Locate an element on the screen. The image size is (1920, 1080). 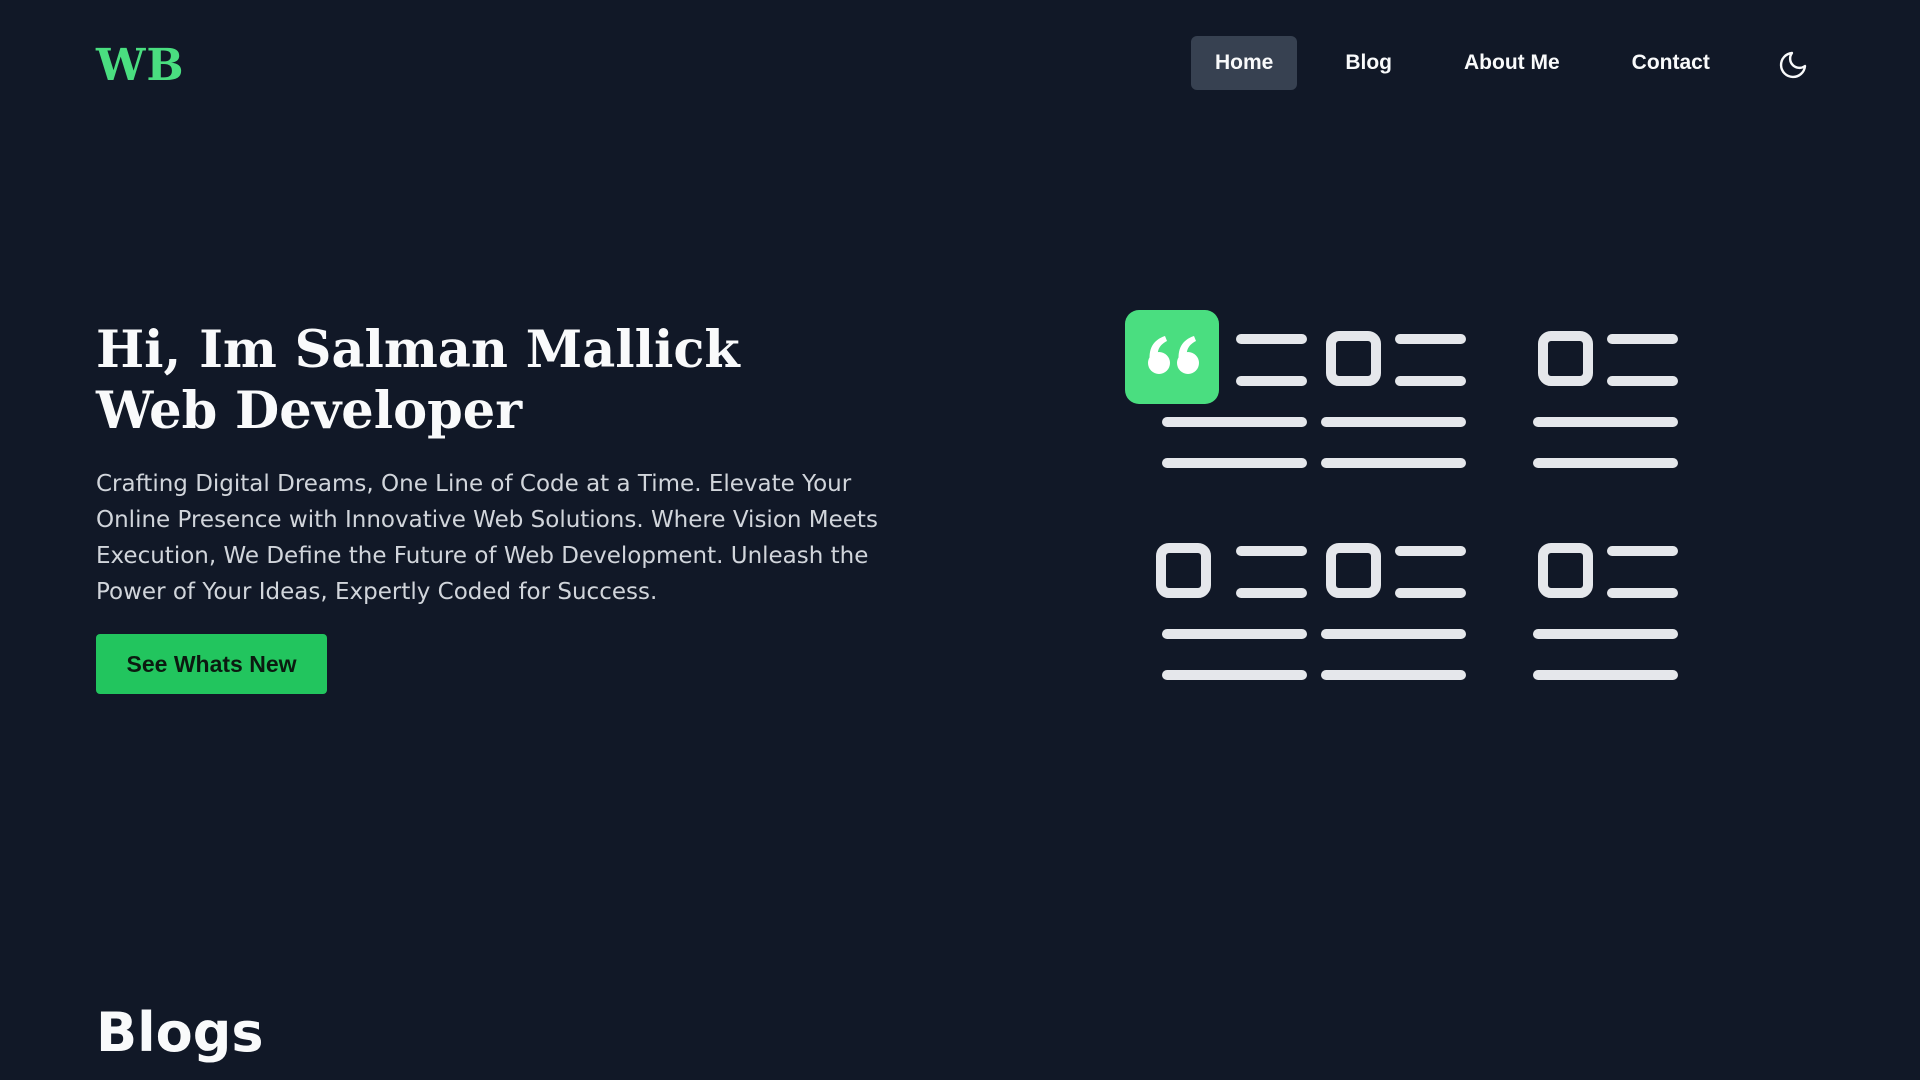
blogs-heading: Blogs is located at coordinates (180, 1032).